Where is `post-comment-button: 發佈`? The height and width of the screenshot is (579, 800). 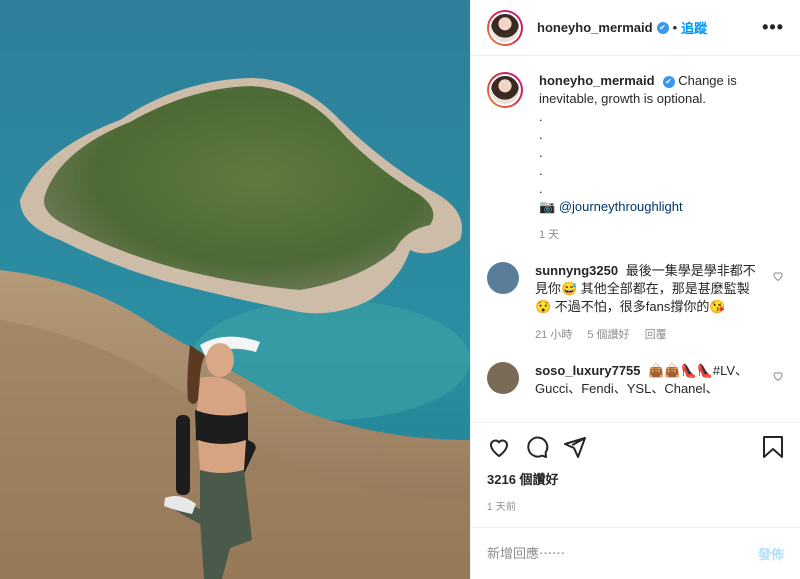
post-comment-button: 發佈 is located at coordinates (771, 553).